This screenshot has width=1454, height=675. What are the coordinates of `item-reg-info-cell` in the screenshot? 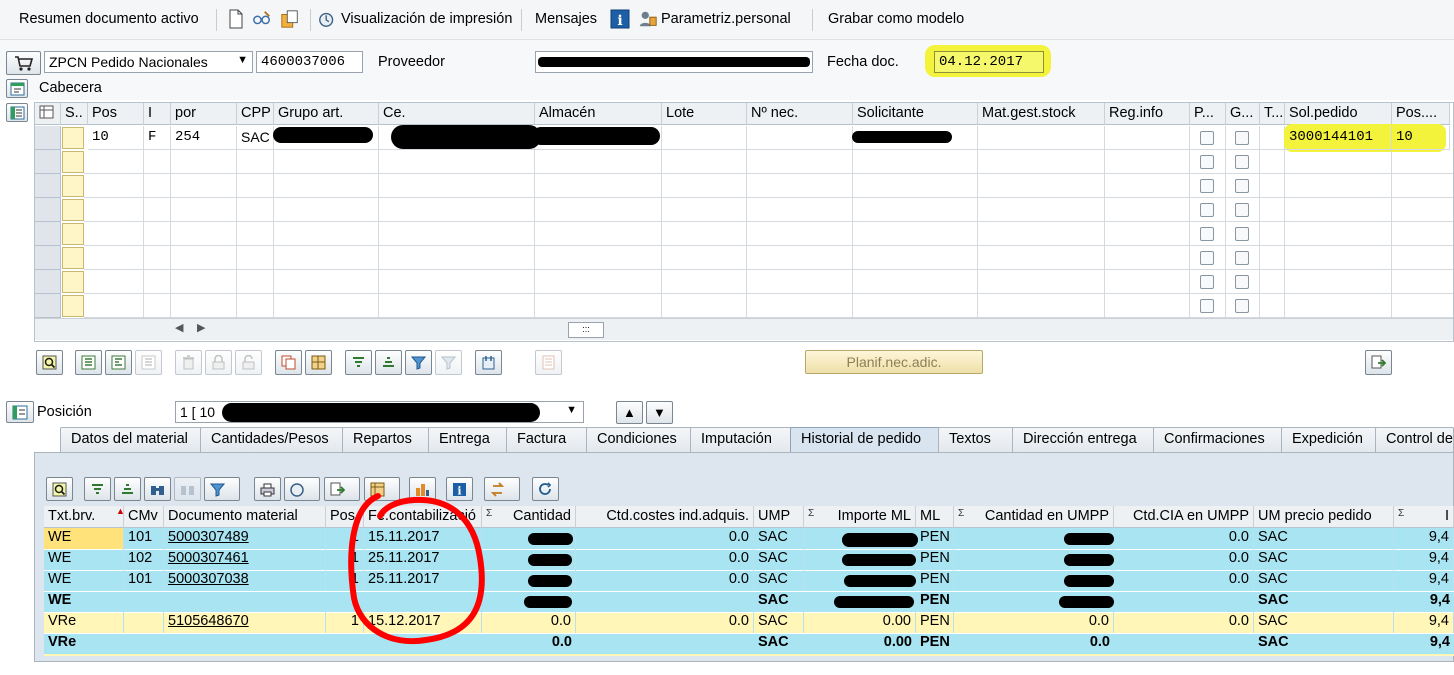 It's located at (1147, 138).